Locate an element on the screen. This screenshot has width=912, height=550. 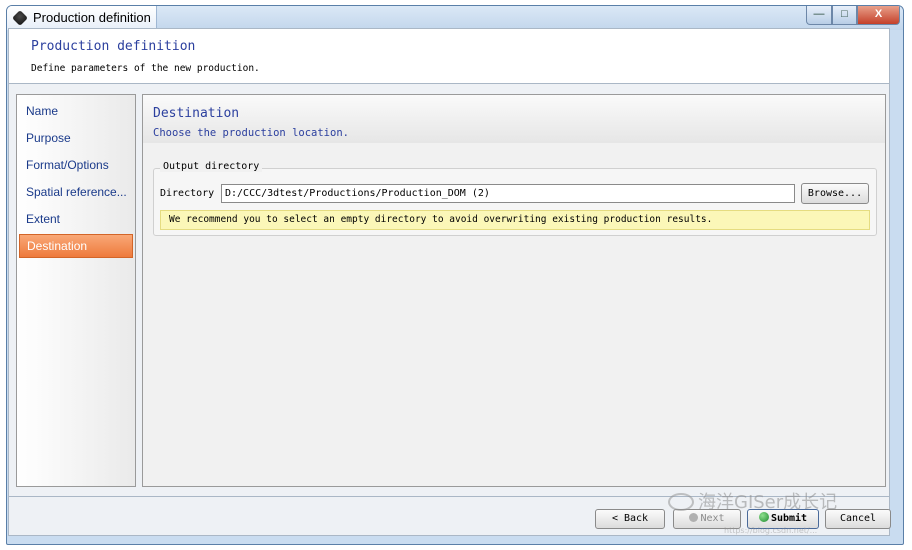
back-button: < Back is located at coordinates (630, 519).